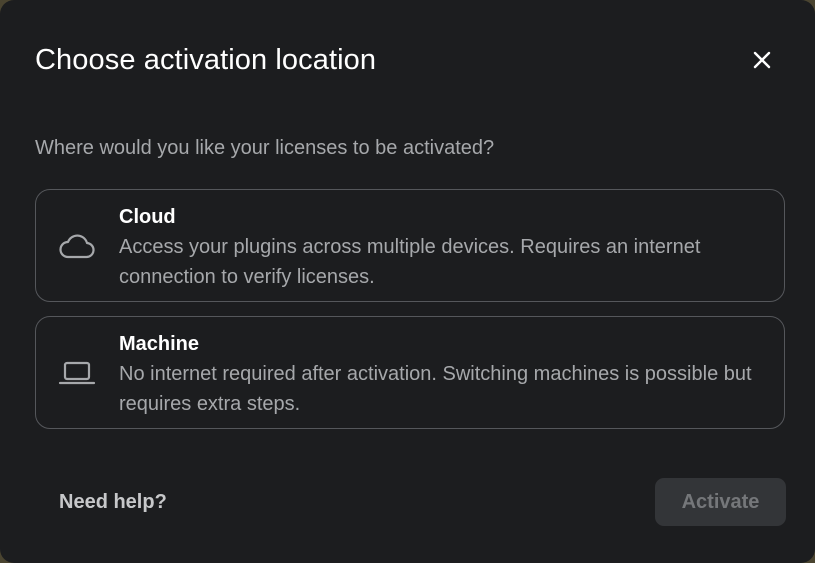  What do you see at coordinates (720, 502) in the screenshot?
I see `activate-button: Activate` at bounding box center [720, 502].